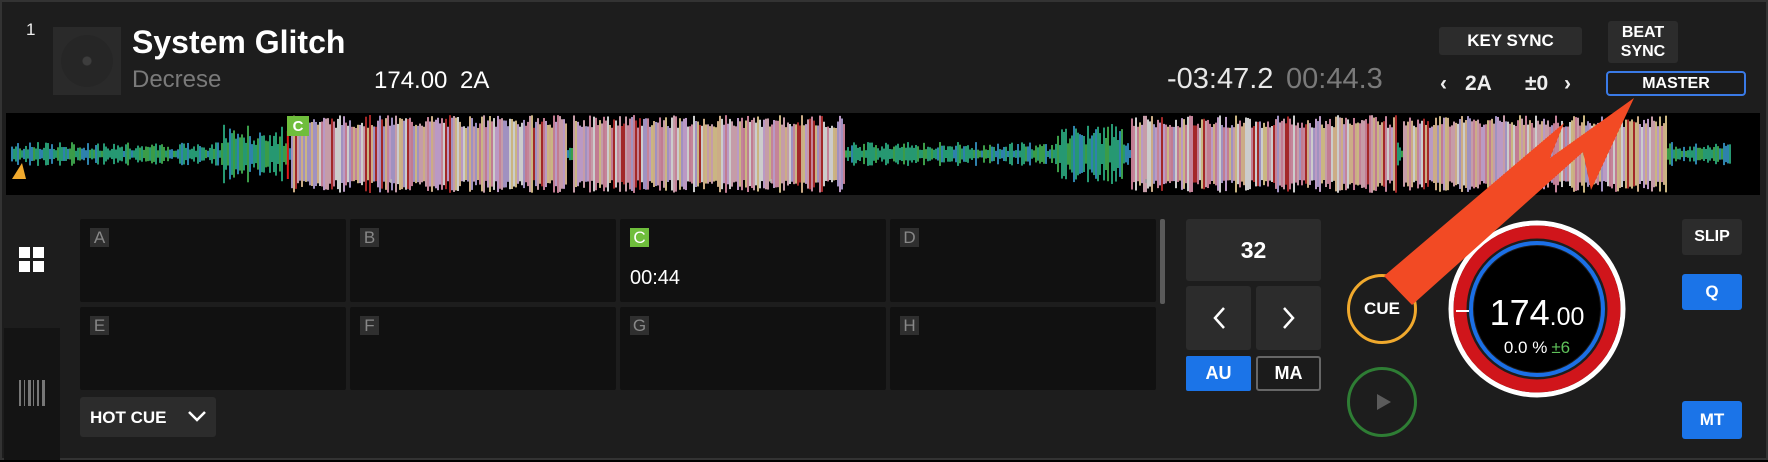 This screenshot has height=462, width=1768. Describe the element at coordinates (1023, 260) in the screenshot. I see `hot-cue-pad-d: D` at that location.